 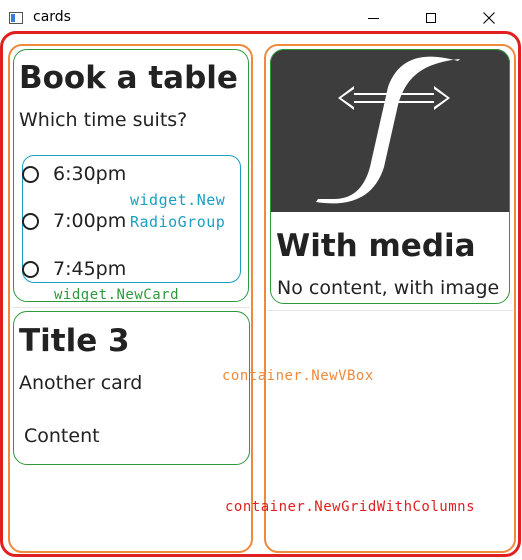 What do you see at coordinates (298, 376) in the screenshot?
I see `annotation-vbox: container.NewVBox` at bounding box center [298, 376].